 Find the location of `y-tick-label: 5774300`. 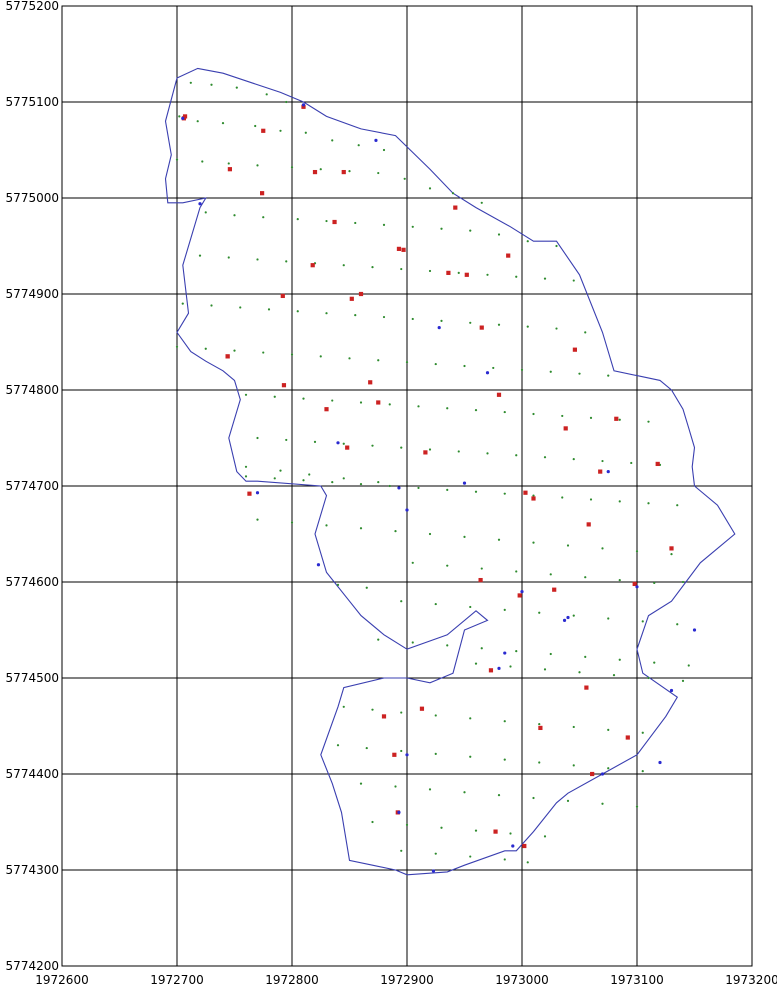

y-tick-label: 5774300 is located at coordinates (32, 870).